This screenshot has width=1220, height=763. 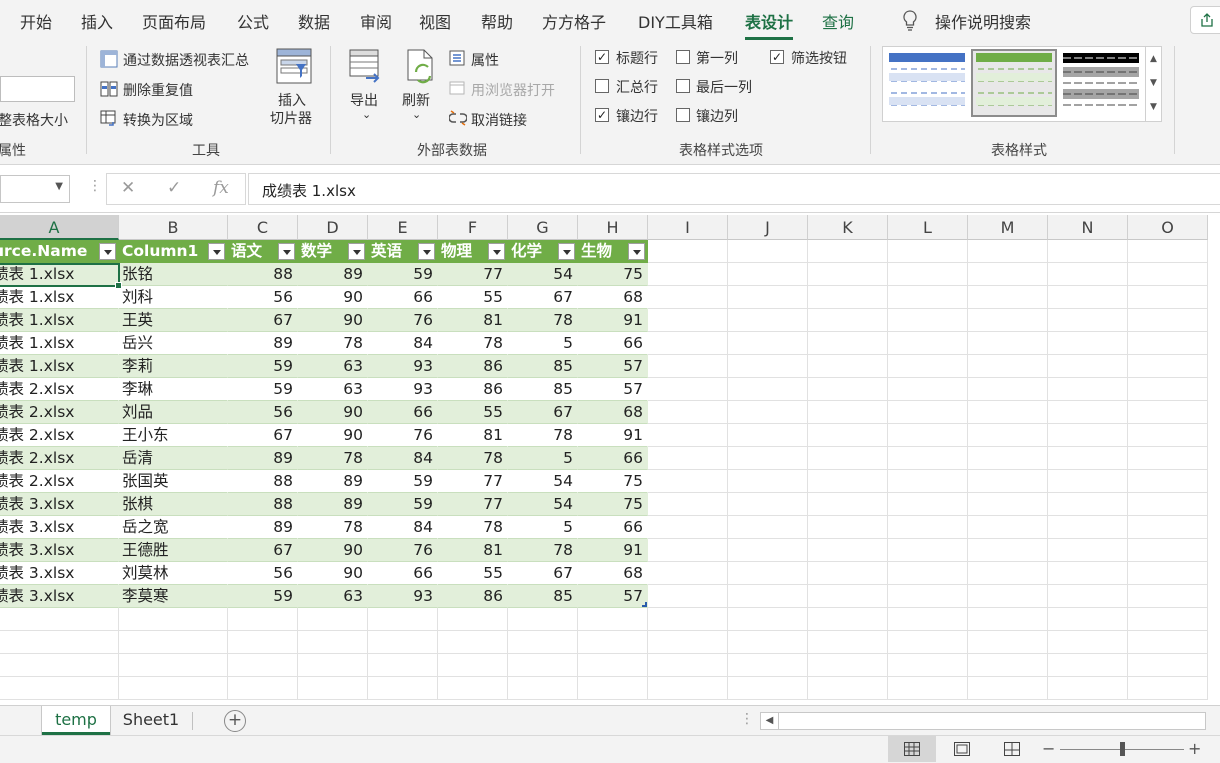 I want to click on table-cell: 55, so click(x=473, y=297).